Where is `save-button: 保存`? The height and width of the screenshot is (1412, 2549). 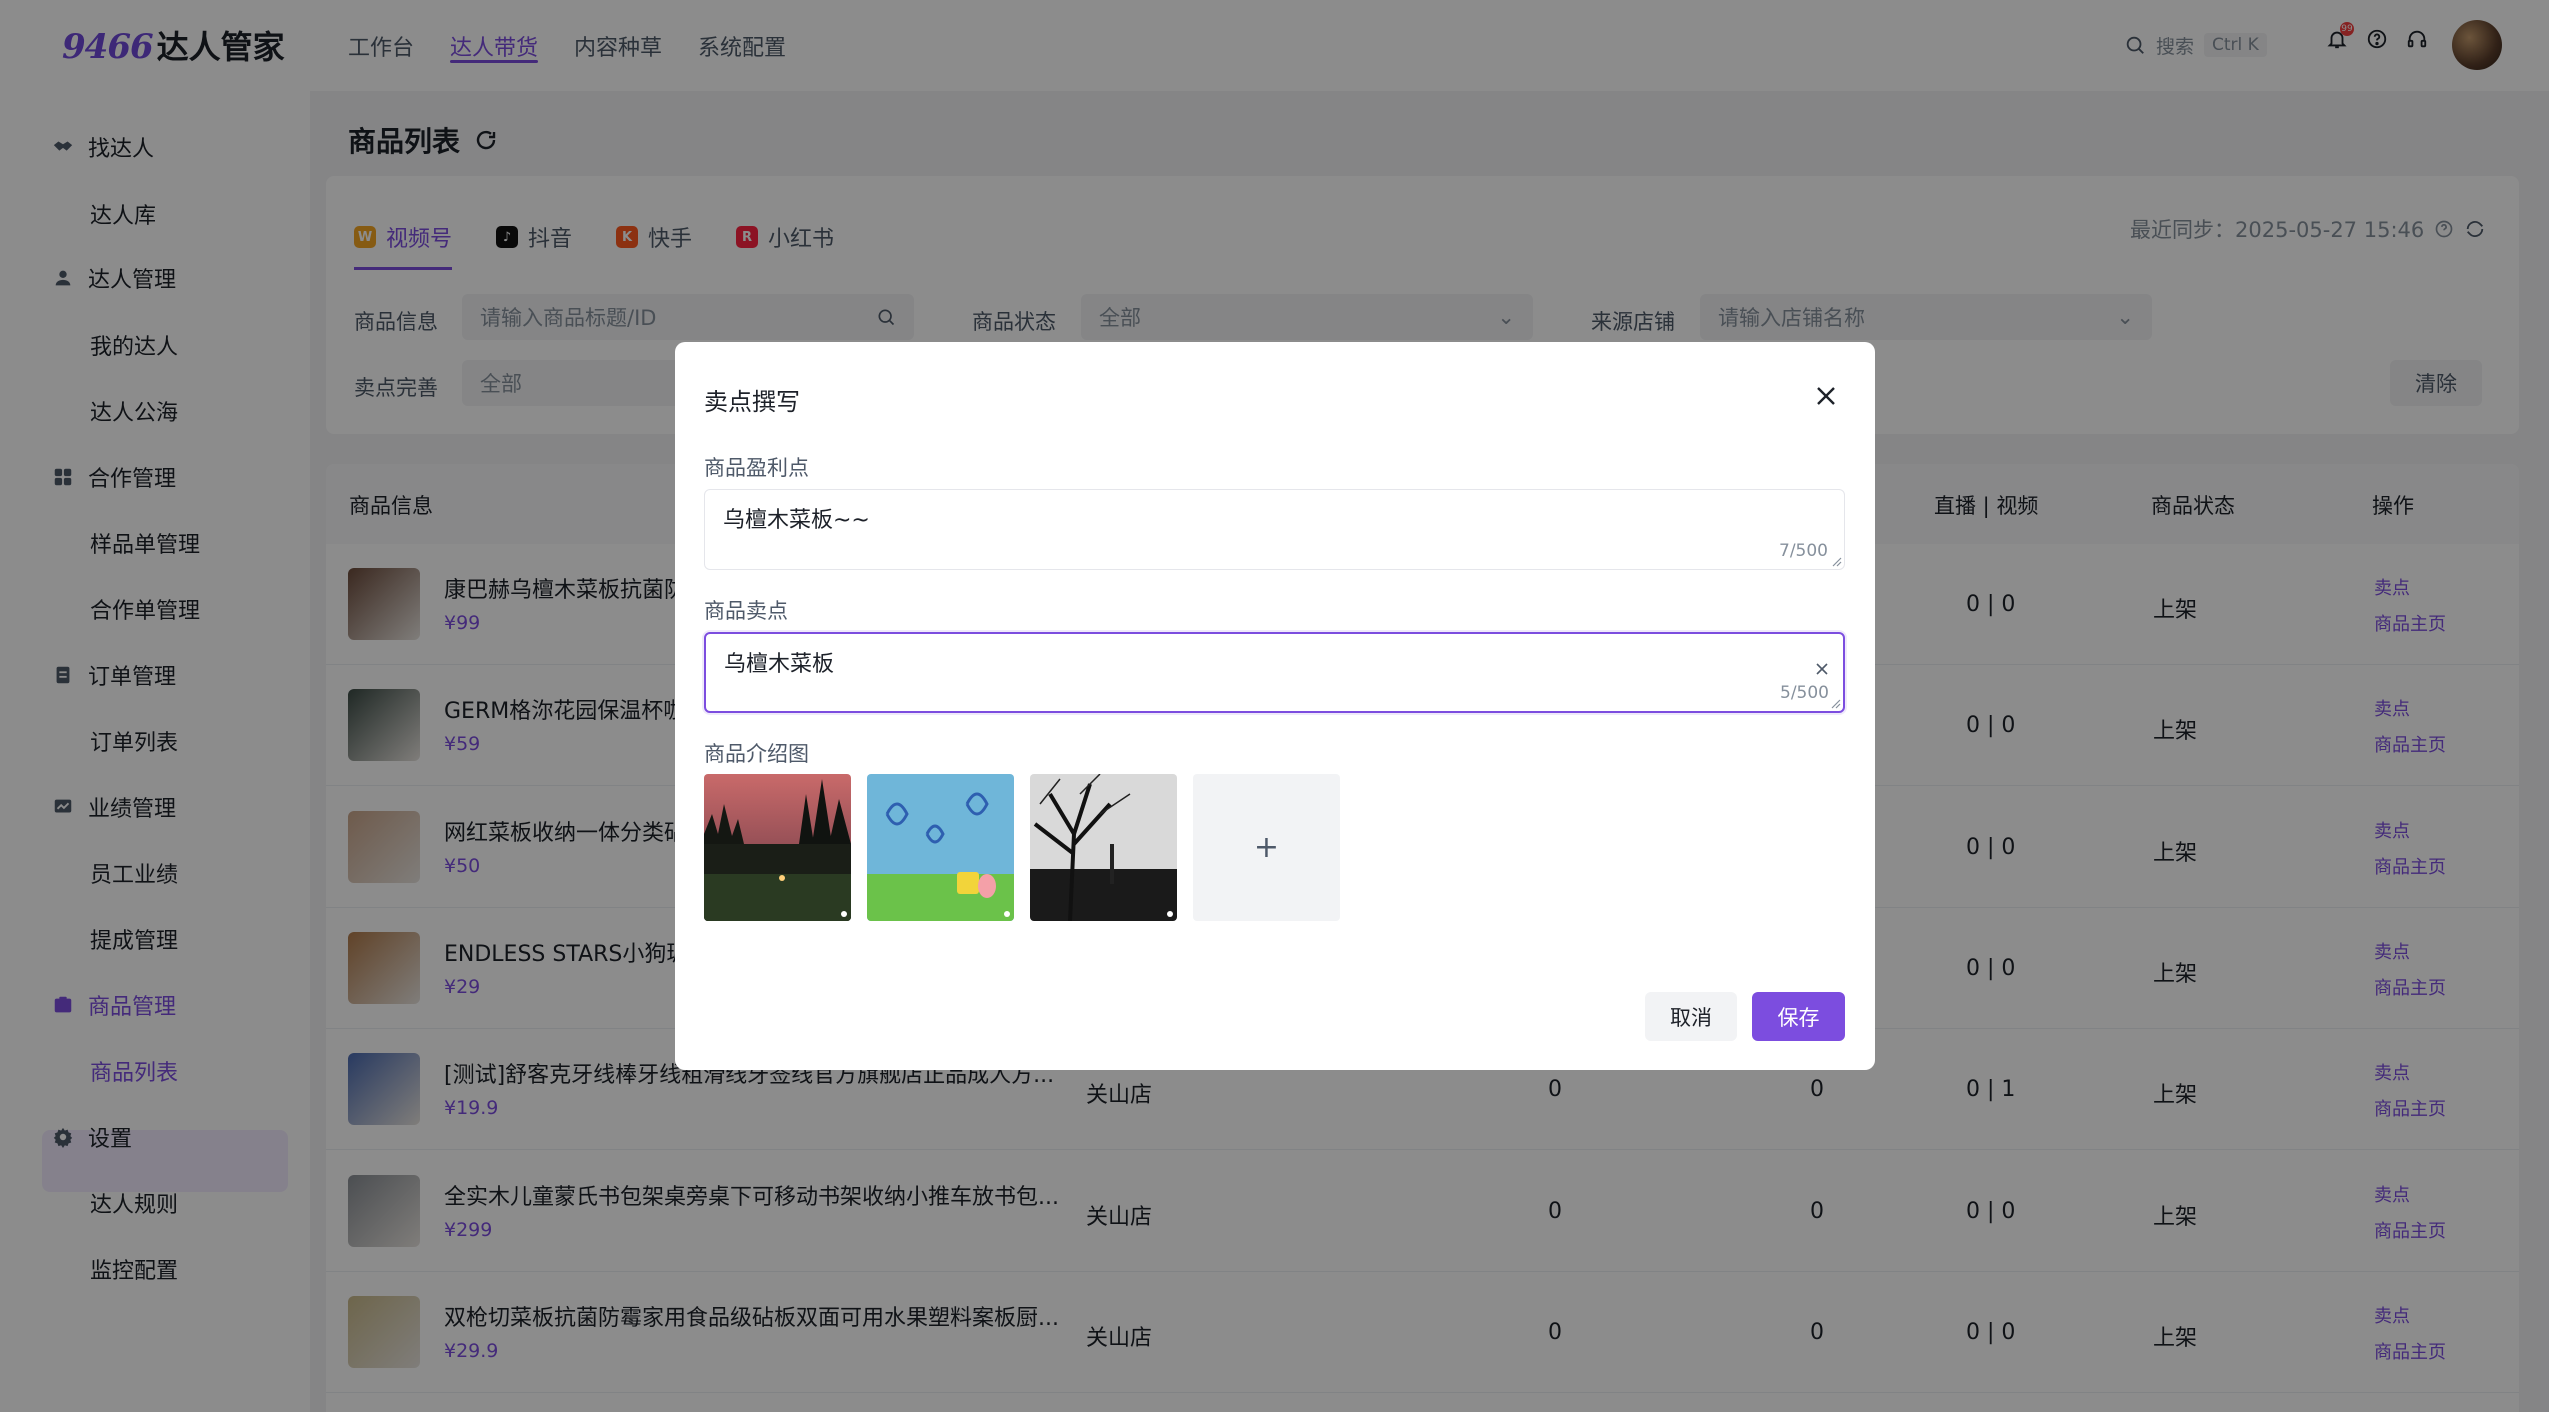 save-button: 保存 is located at coordinates (1798, 1016).